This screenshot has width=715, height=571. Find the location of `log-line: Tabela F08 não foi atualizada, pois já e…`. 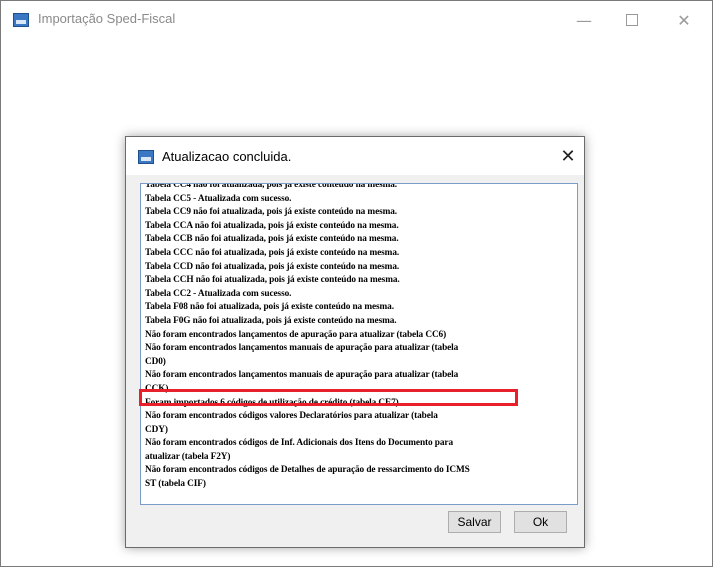

log-line: Tabela F08 não foi atualizada, pois já e… is located at coordinates (269, 307).